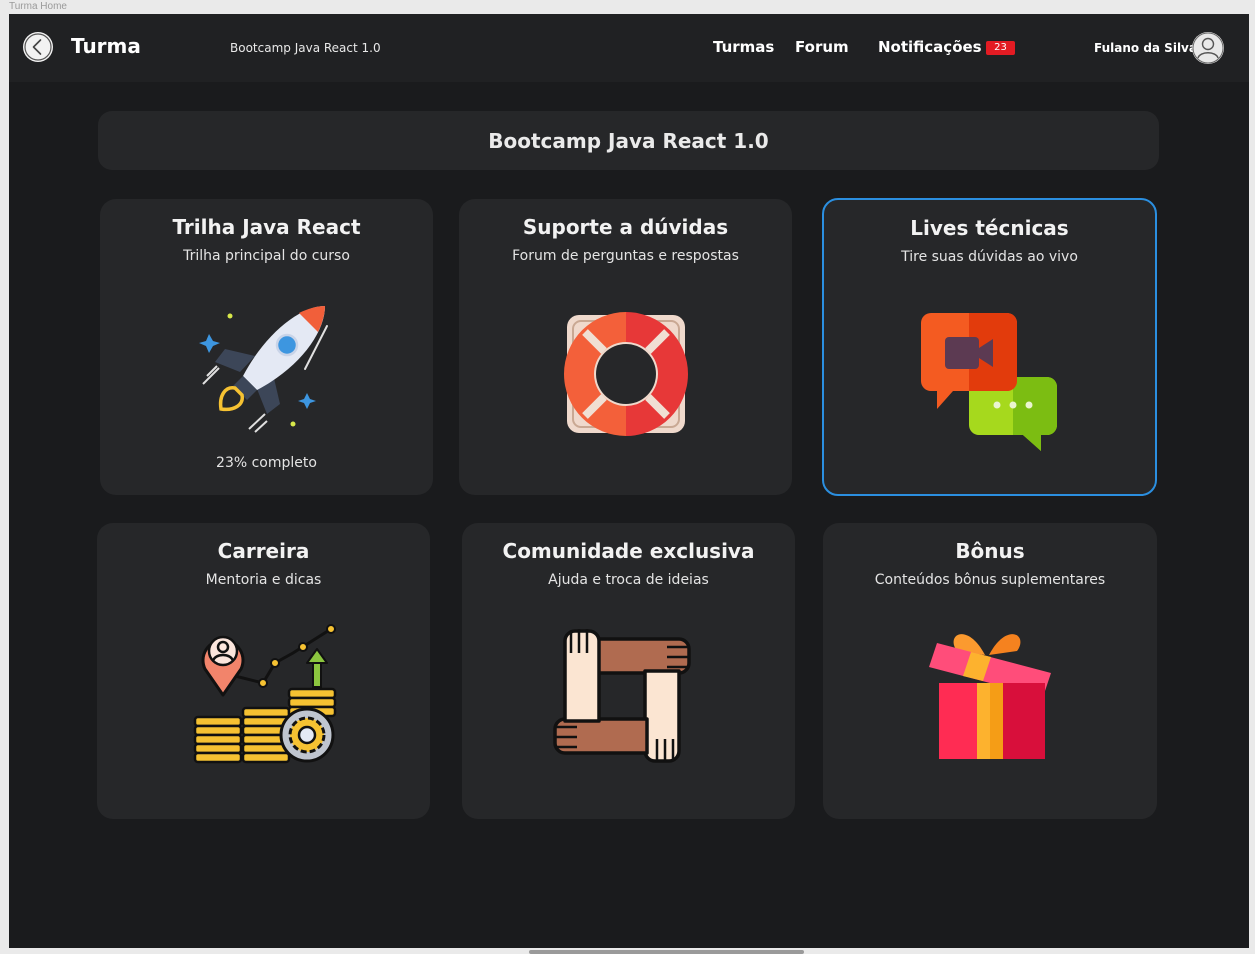 Image resolution: width=1255 pixels, height=954 pixels. Describe the element at coordinates (263, 580) in the screenshot. I see `card-subtitle: Mentoria e dicas` at that location.